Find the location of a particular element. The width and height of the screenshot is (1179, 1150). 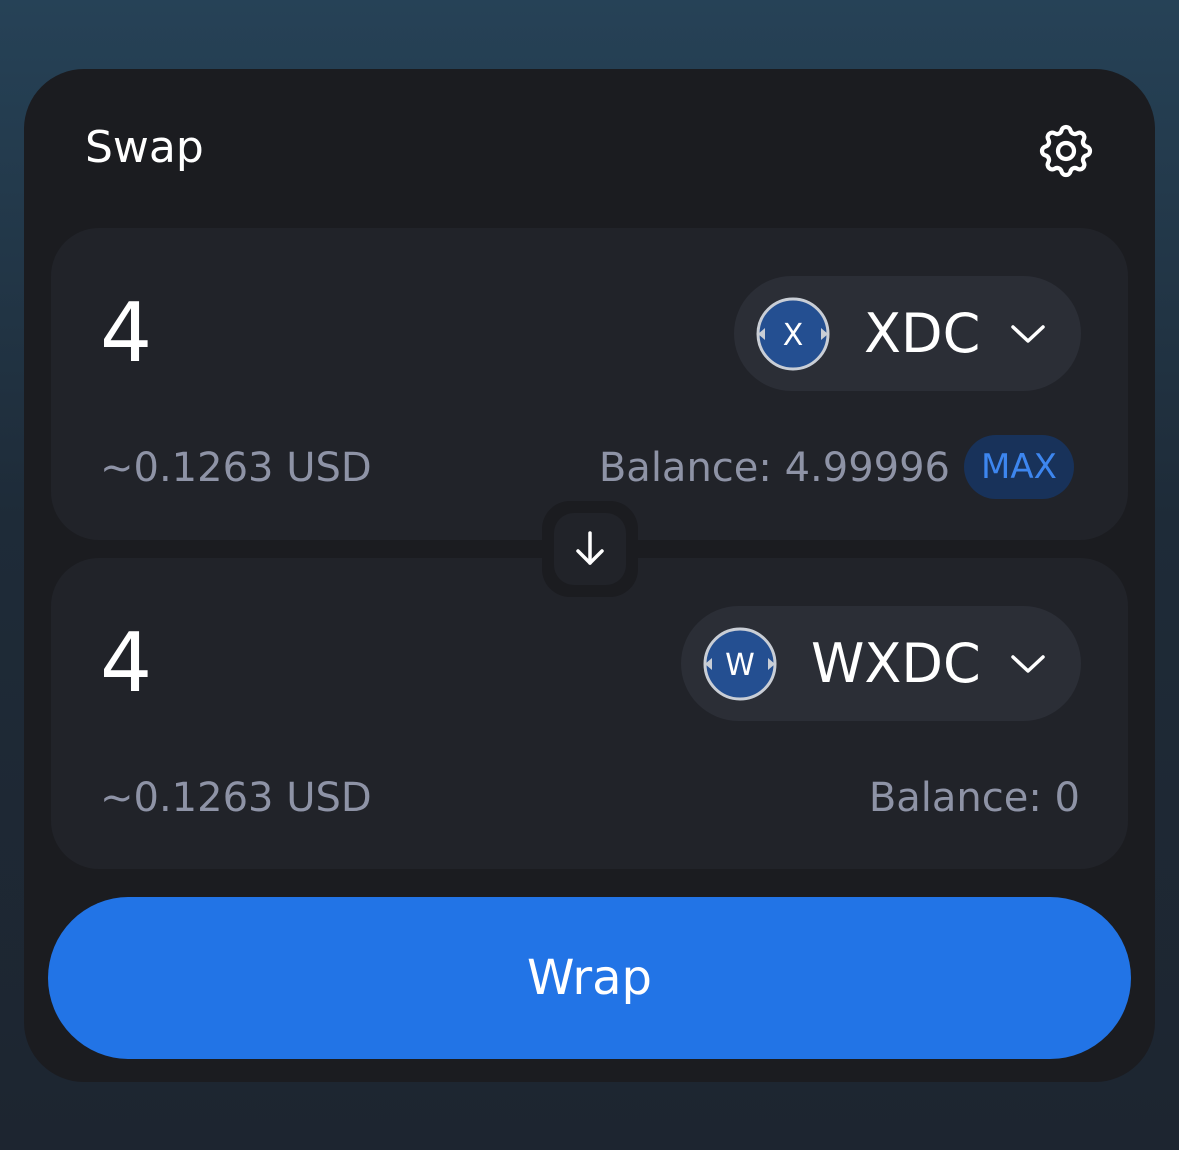

wxdc-logo-letter: W is located at coordinates (740, 665).